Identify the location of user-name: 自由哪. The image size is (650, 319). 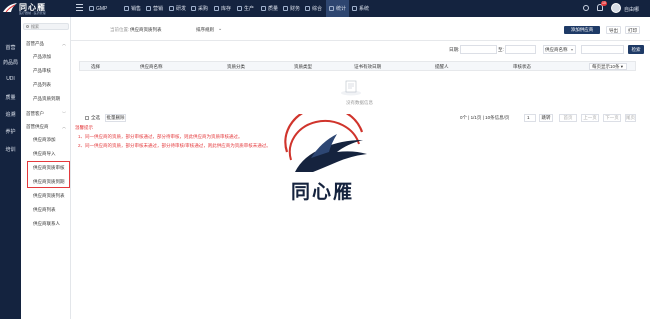
(631, 9).